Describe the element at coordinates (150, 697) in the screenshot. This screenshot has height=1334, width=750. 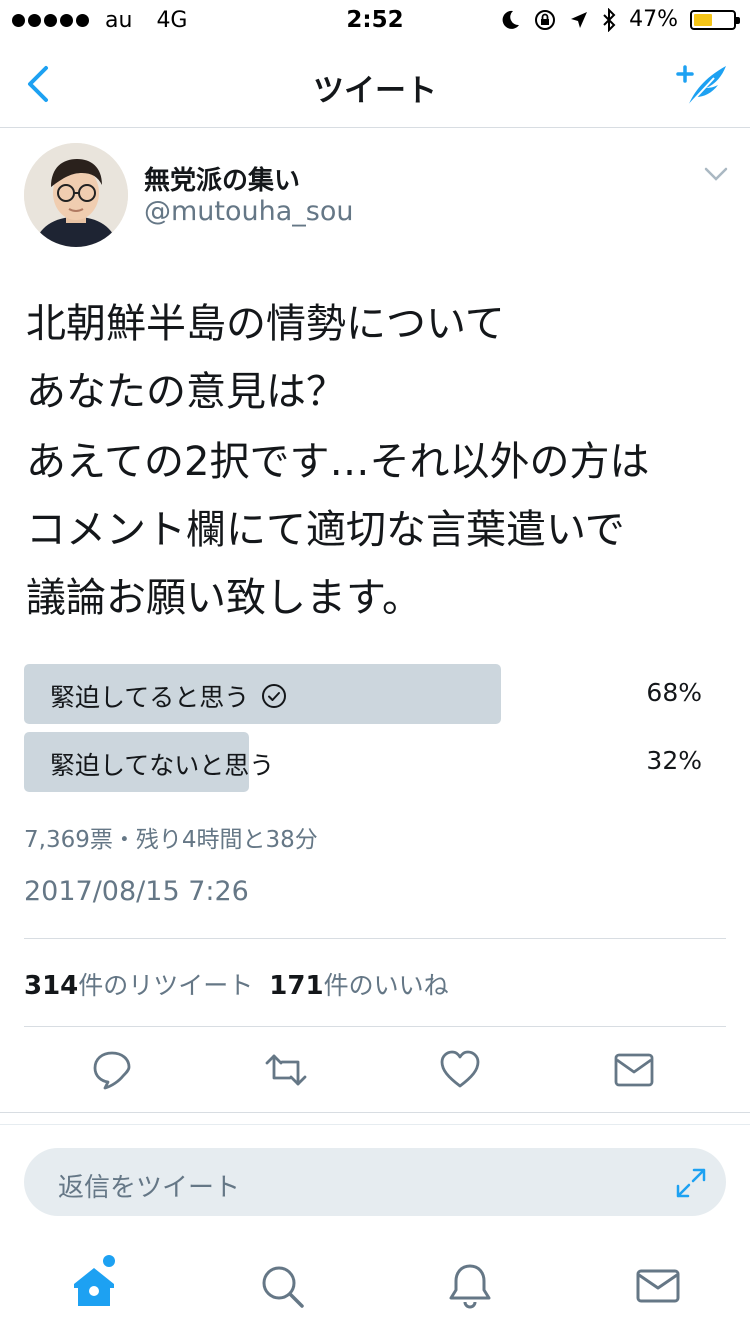
I see `poll-option-label-1: 緊迫してると思う` at that location.